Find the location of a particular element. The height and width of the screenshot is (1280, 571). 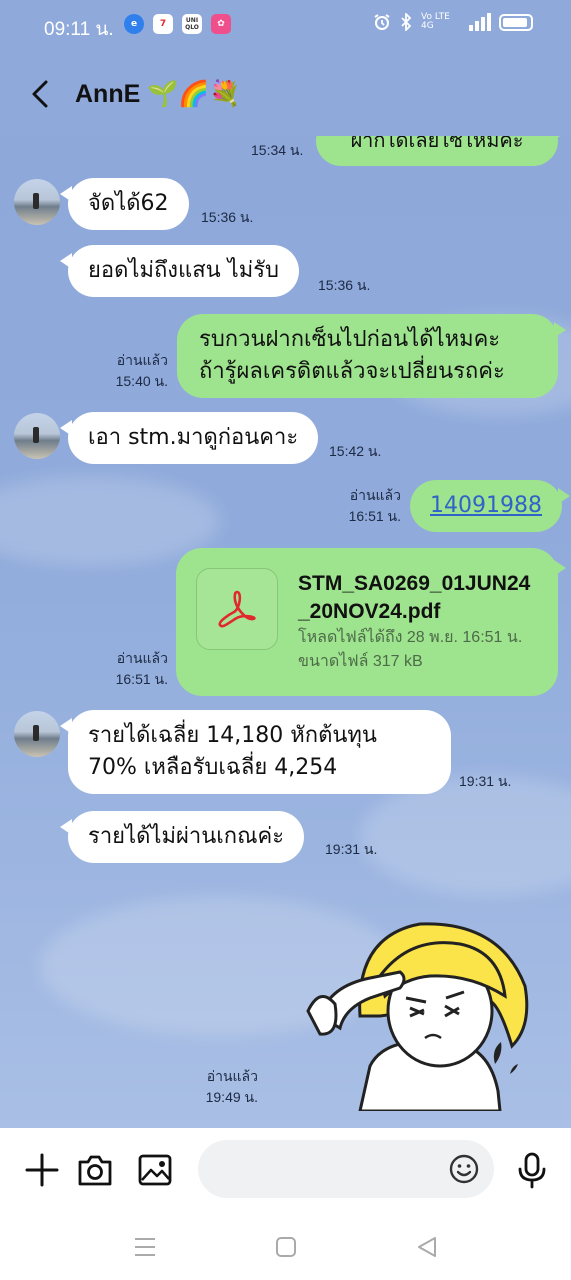

message-text-line: รบกวนฝากเซ็นไปก่อนได้ไหมคะ is located at coordinates (350, 339).